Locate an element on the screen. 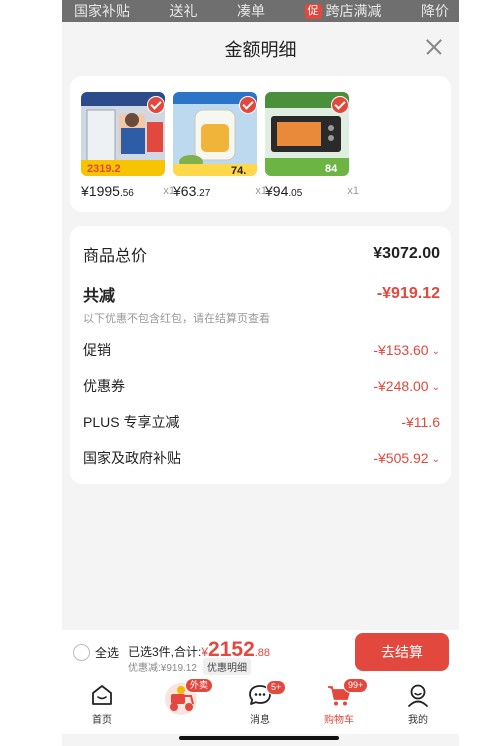 Image resolution: width=500 pixels, height=746 pixels. filter-cross-store: 促 跨店满减 is located at coordinates (343, 11).